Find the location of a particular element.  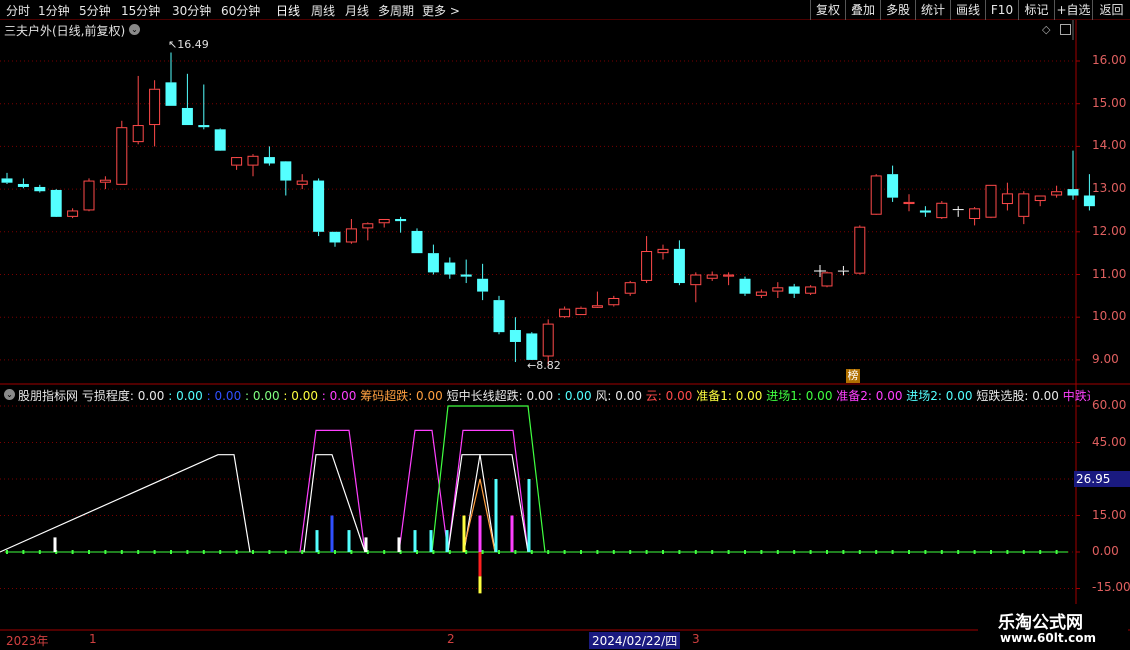

price-tick-label: 9.00 is located at coordinates (1105, 358).